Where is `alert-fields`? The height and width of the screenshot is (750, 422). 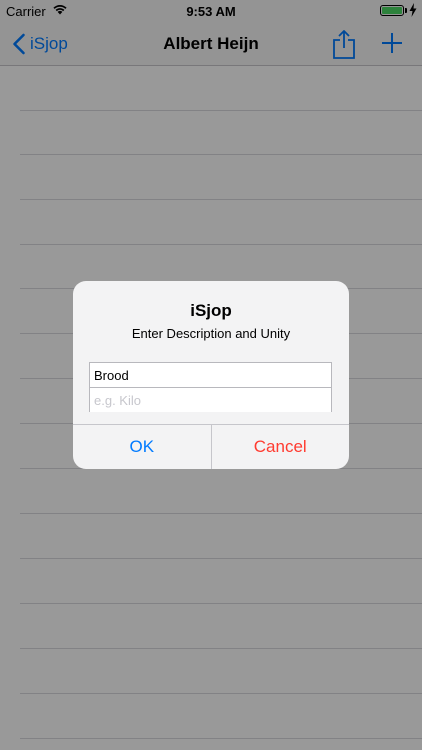 alert-fields is located at coordinates (210, 387).